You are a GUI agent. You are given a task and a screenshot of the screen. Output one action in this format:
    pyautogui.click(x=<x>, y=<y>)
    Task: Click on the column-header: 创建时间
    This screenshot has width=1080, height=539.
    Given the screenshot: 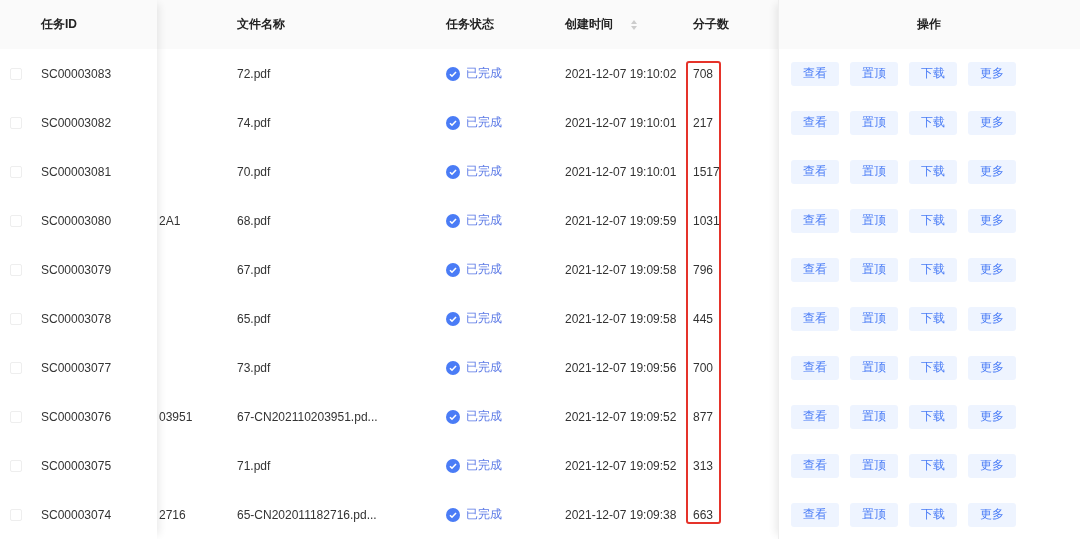 What is the action you would take?
    pyautogui.click(x=589, y=24)
    